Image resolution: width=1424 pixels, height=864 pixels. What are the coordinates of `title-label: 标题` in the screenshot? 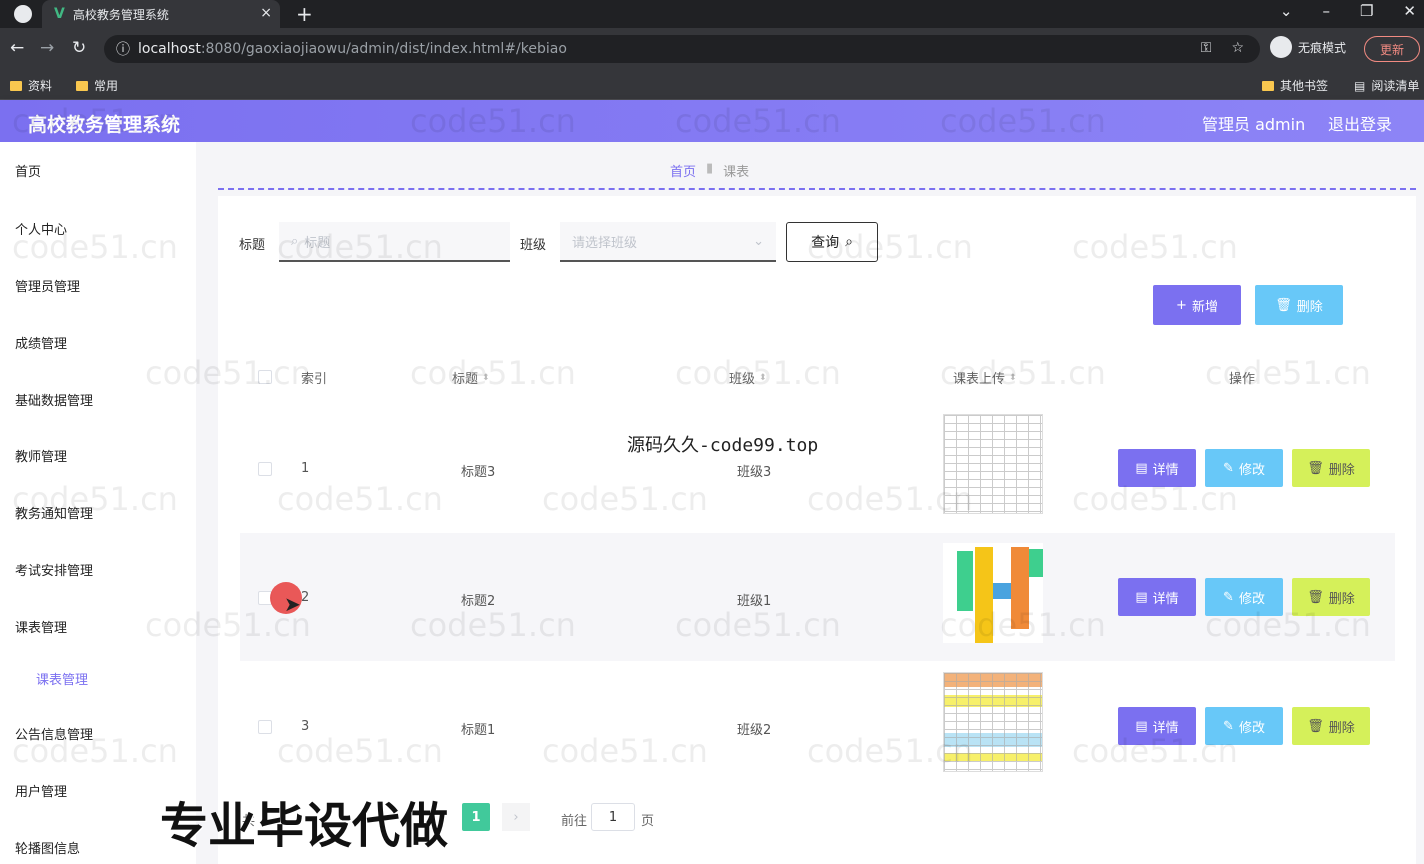 It's located at (252, 245).